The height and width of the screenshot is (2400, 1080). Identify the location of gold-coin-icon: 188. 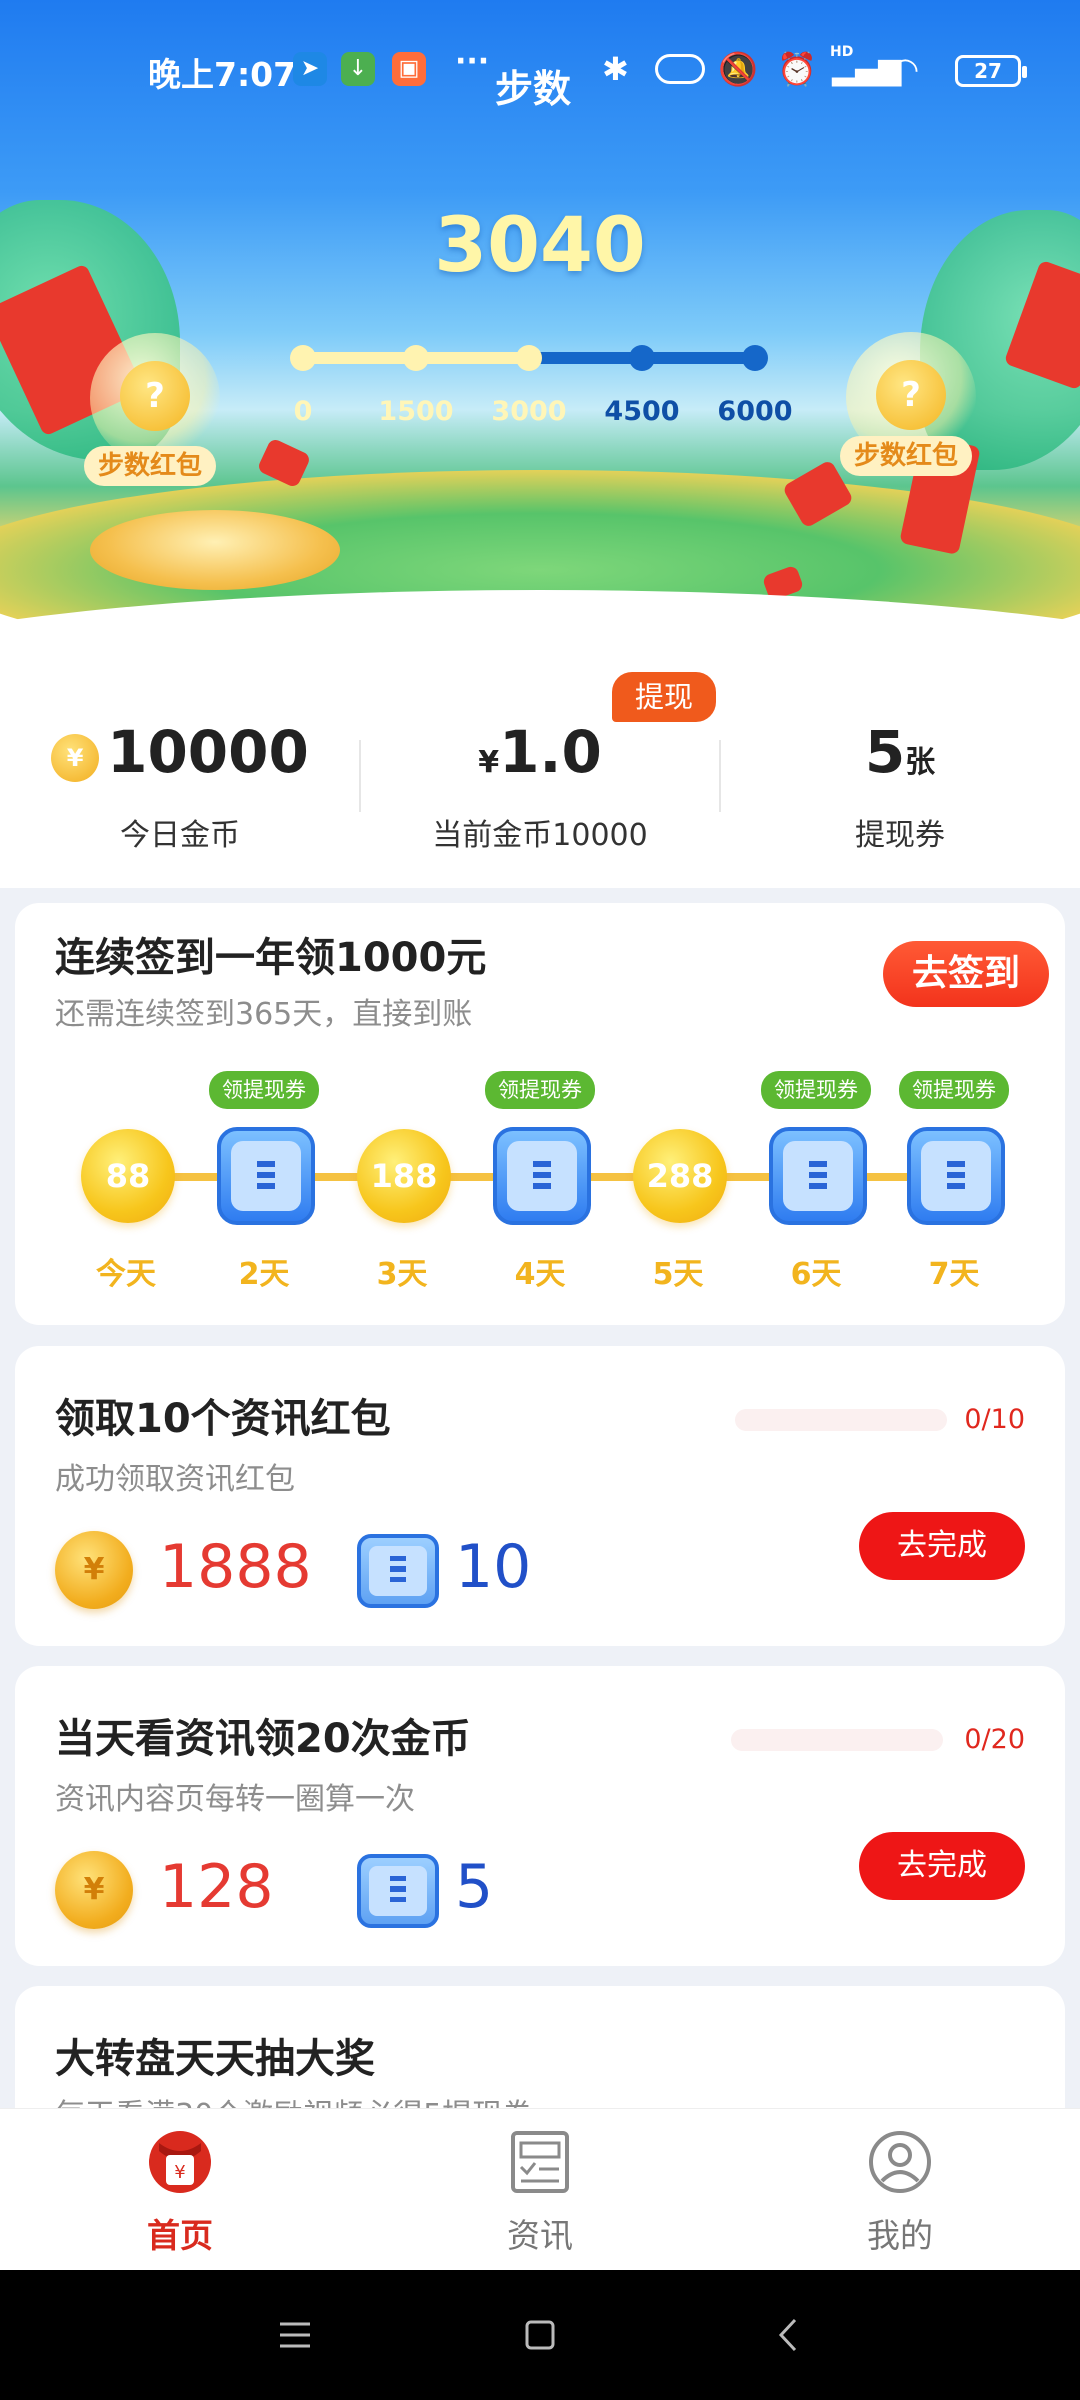
(404, 1176).